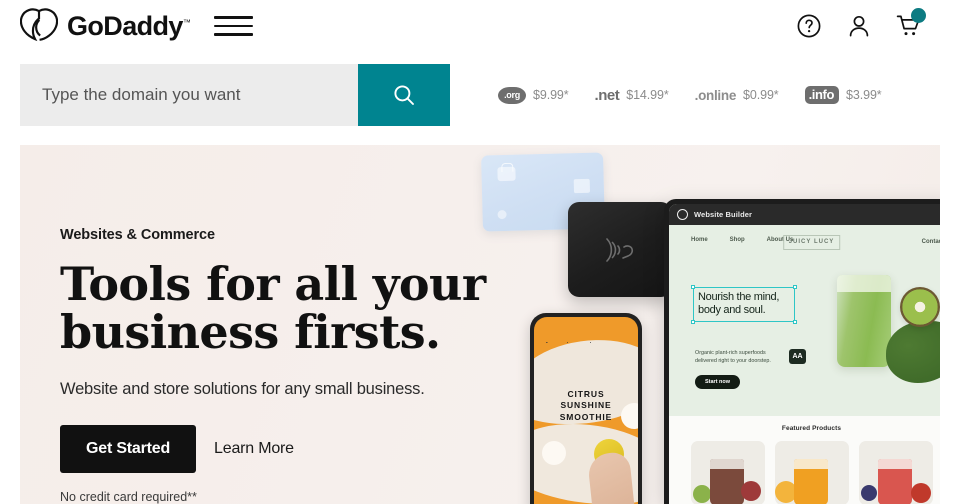 Image resolution: width=953 pixels, height=504 pixels. What do you see at coordinates (797, 356) in the screenshot?
I see `text-style-tool-icon: AA` at bounding box center [797, 356].